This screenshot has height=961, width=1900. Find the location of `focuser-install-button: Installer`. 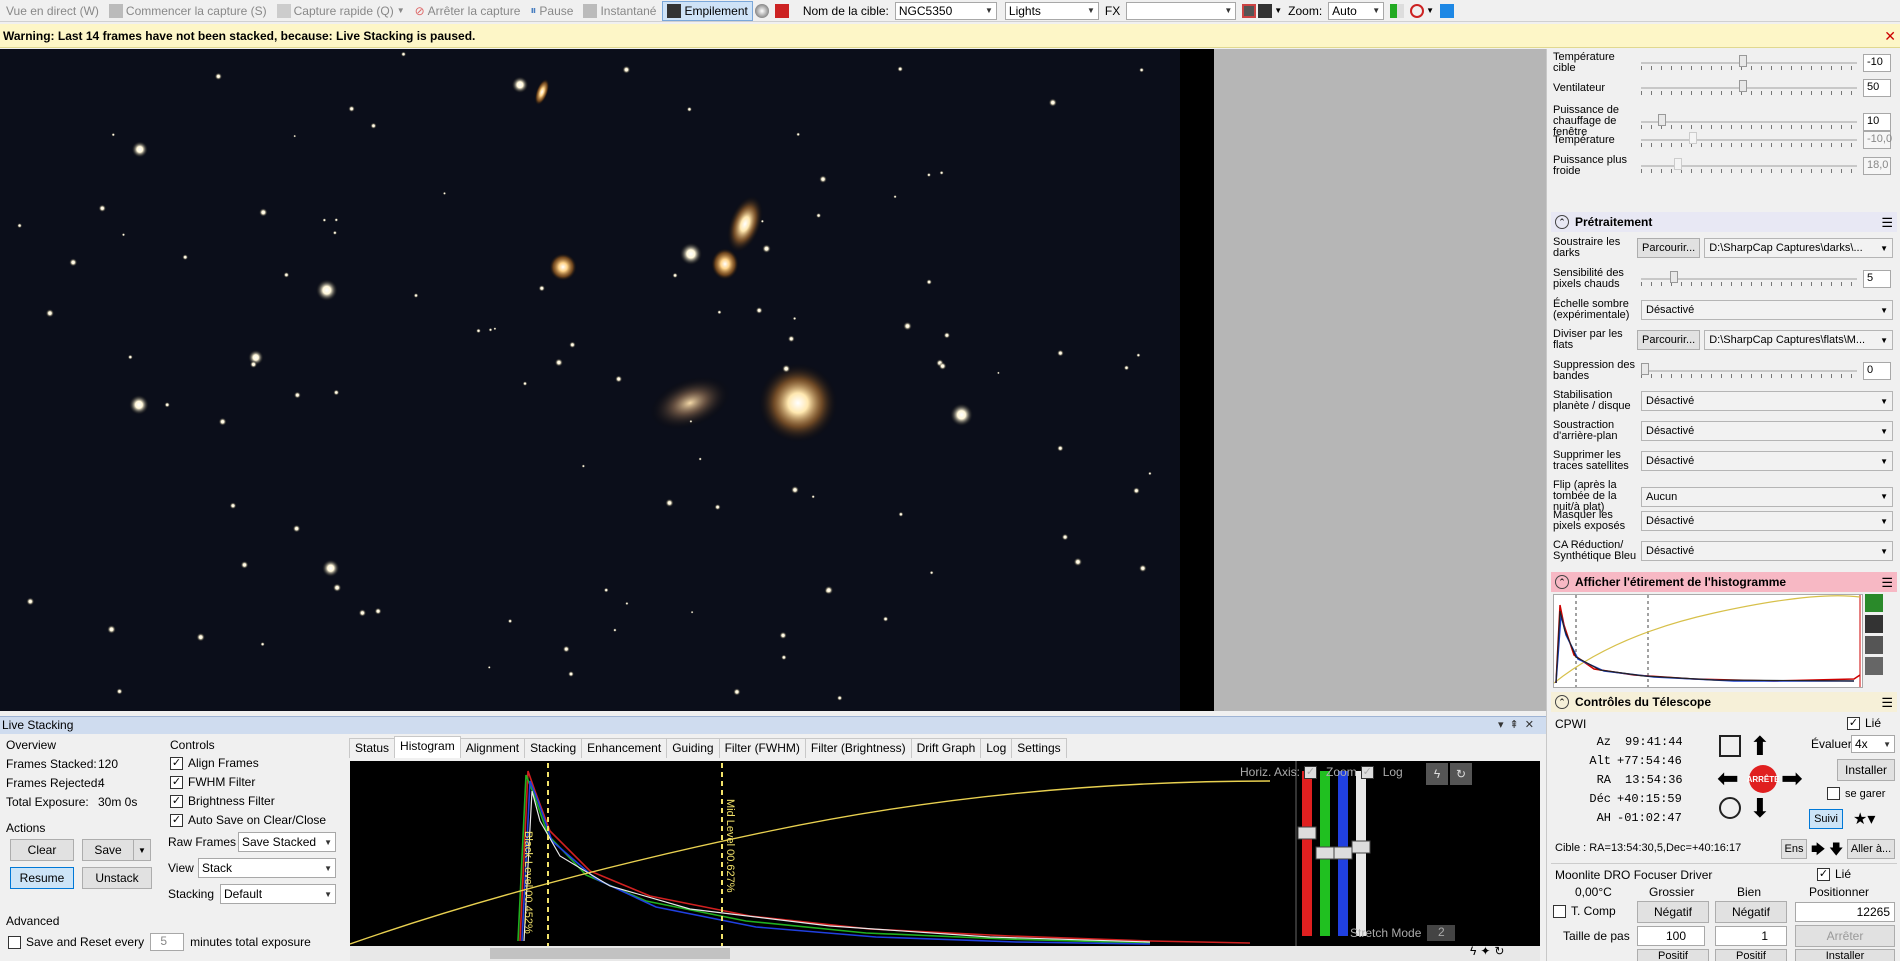

focuser-install-button: Installer is located at coordinates (1845, 955).